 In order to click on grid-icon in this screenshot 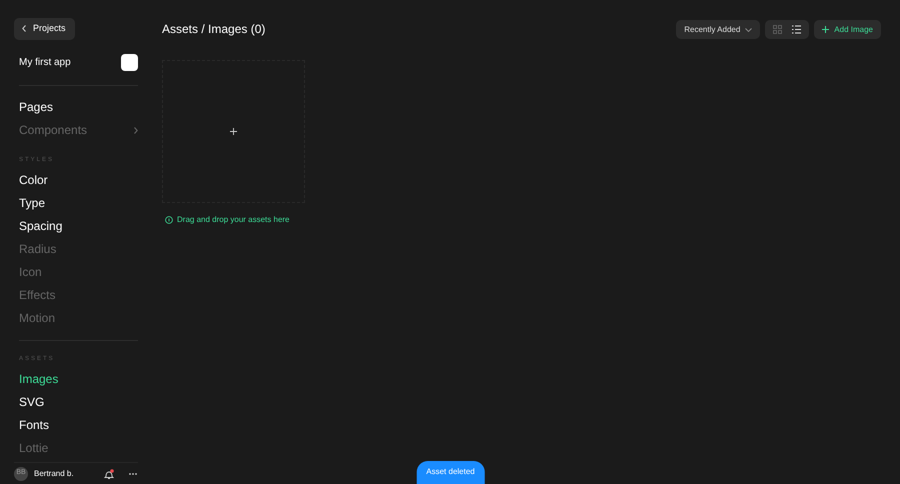, I will do `click(777, 29)`.